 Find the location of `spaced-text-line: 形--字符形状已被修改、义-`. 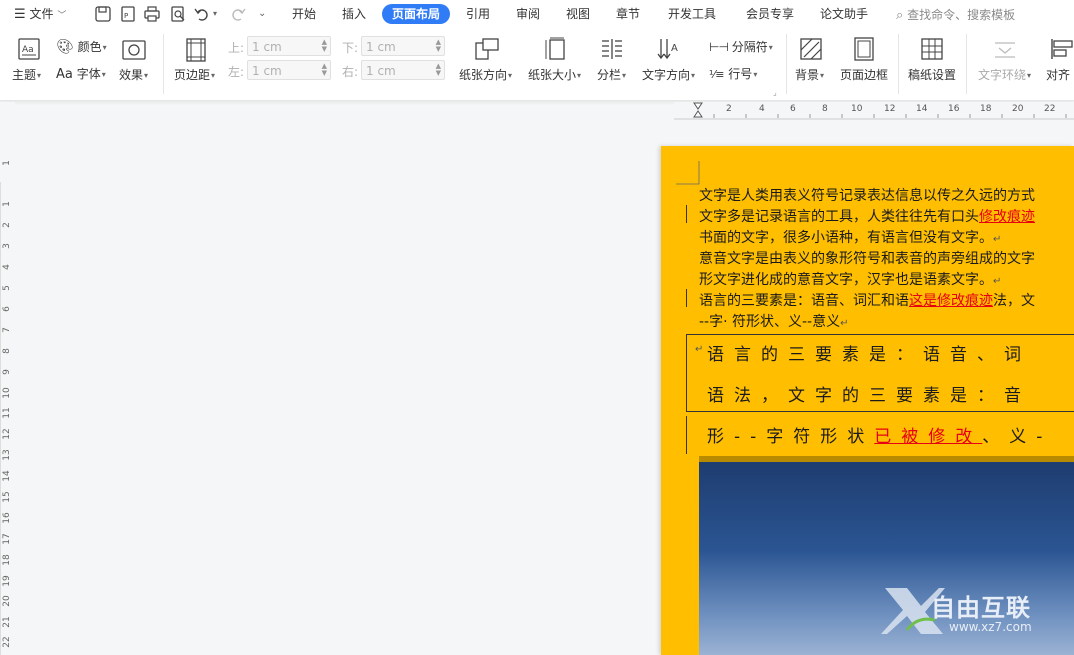

spaced-text-line: 形--字符形状已被修改、义- is located at coordinates (880, 437).